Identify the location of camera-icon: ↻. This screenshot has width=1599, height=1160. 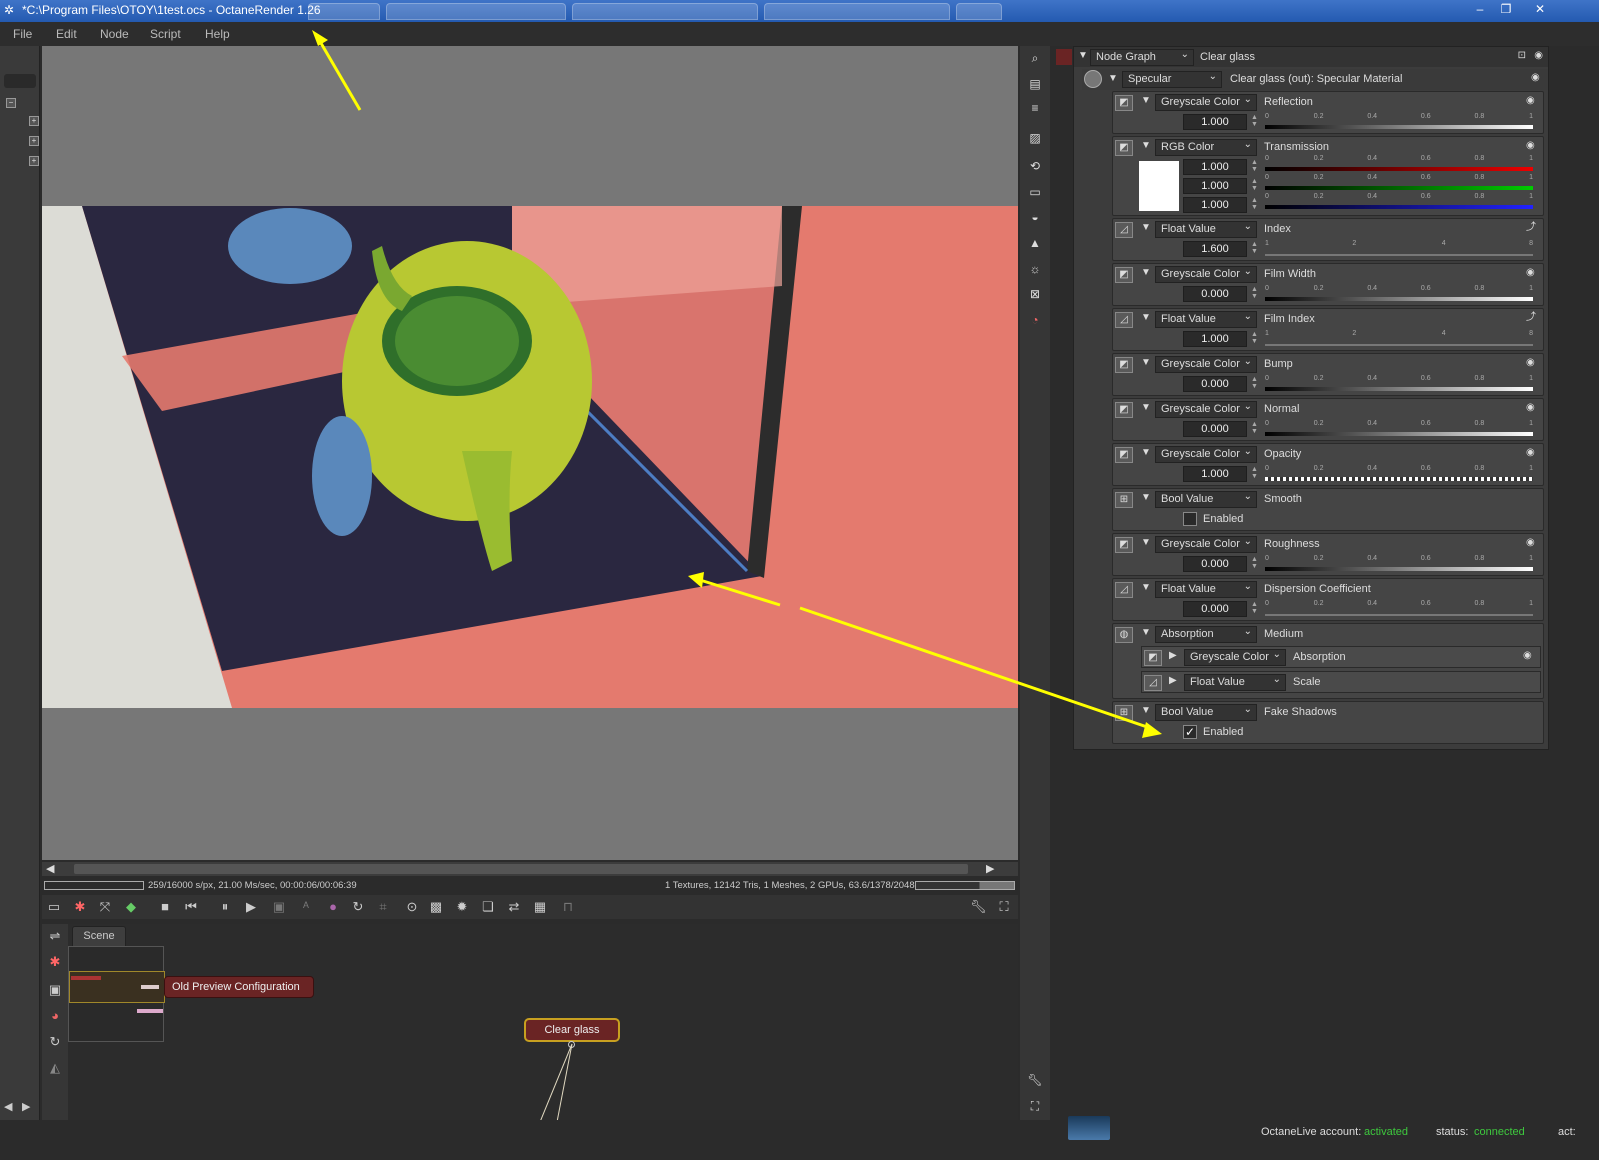
(55, 1042).